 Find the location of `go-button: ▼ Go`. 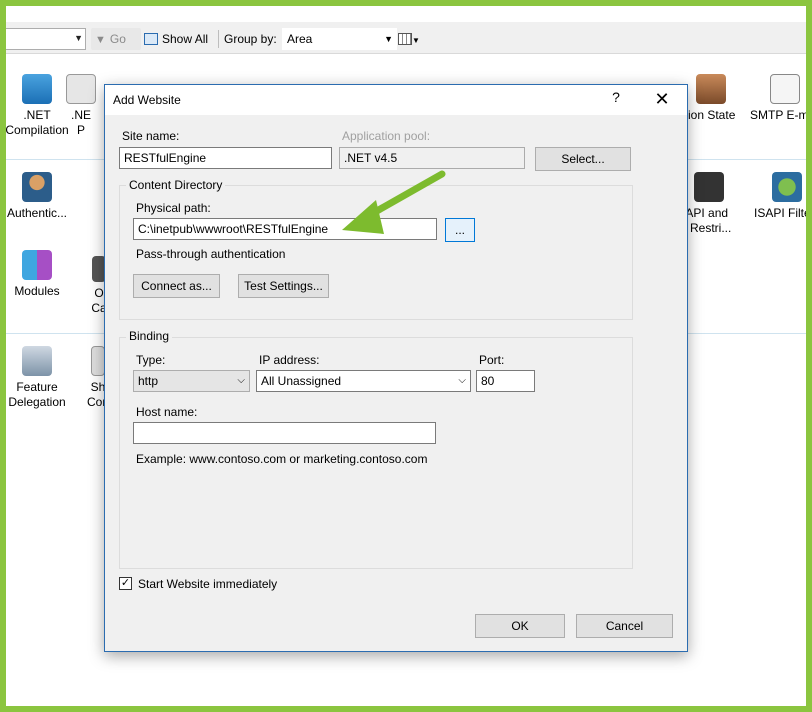

go-button: ▼ Go is located at coordinates (116, 39).